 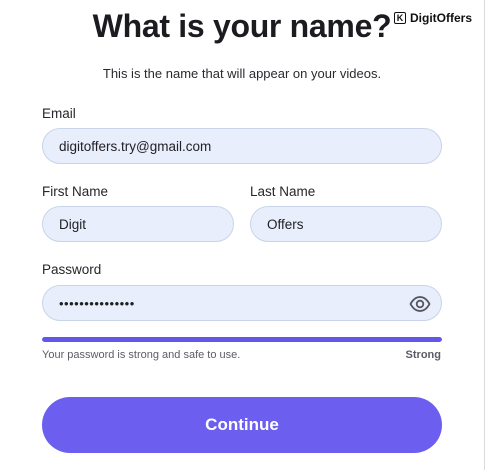 I want to click on first-name-label: First Name, so click(x=75, y=191).